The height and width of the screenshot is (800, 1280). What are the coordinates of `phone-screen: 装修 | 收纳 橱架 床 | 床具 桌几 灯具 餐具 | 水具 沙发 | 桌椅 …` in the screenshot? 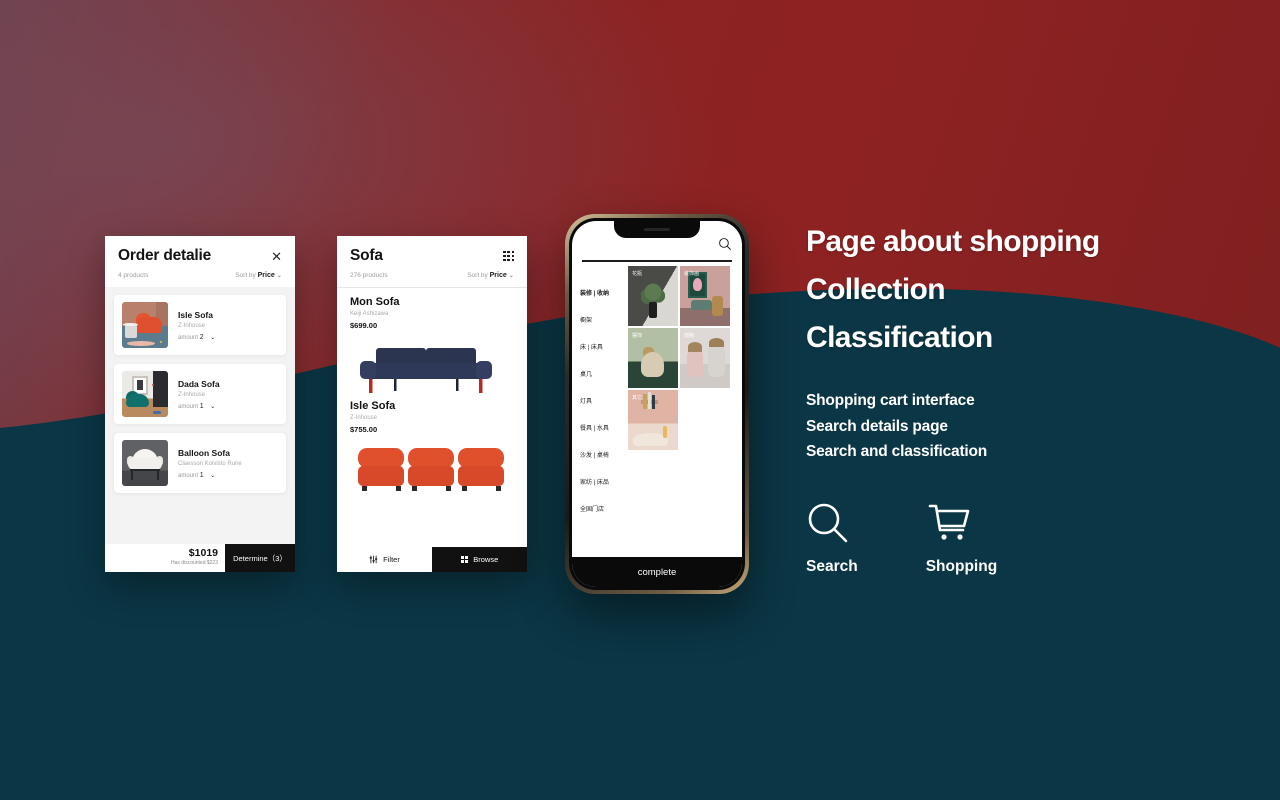 It's located at (657, 404).